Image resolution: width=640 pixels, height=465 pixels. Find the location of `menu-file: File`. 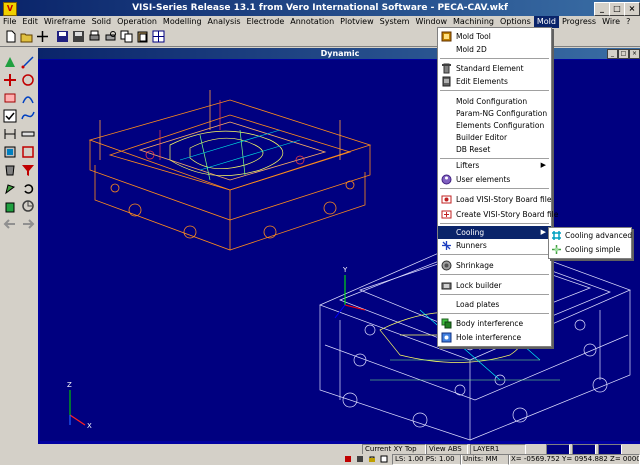

menu-file: File is located at coordinates (9, 22).